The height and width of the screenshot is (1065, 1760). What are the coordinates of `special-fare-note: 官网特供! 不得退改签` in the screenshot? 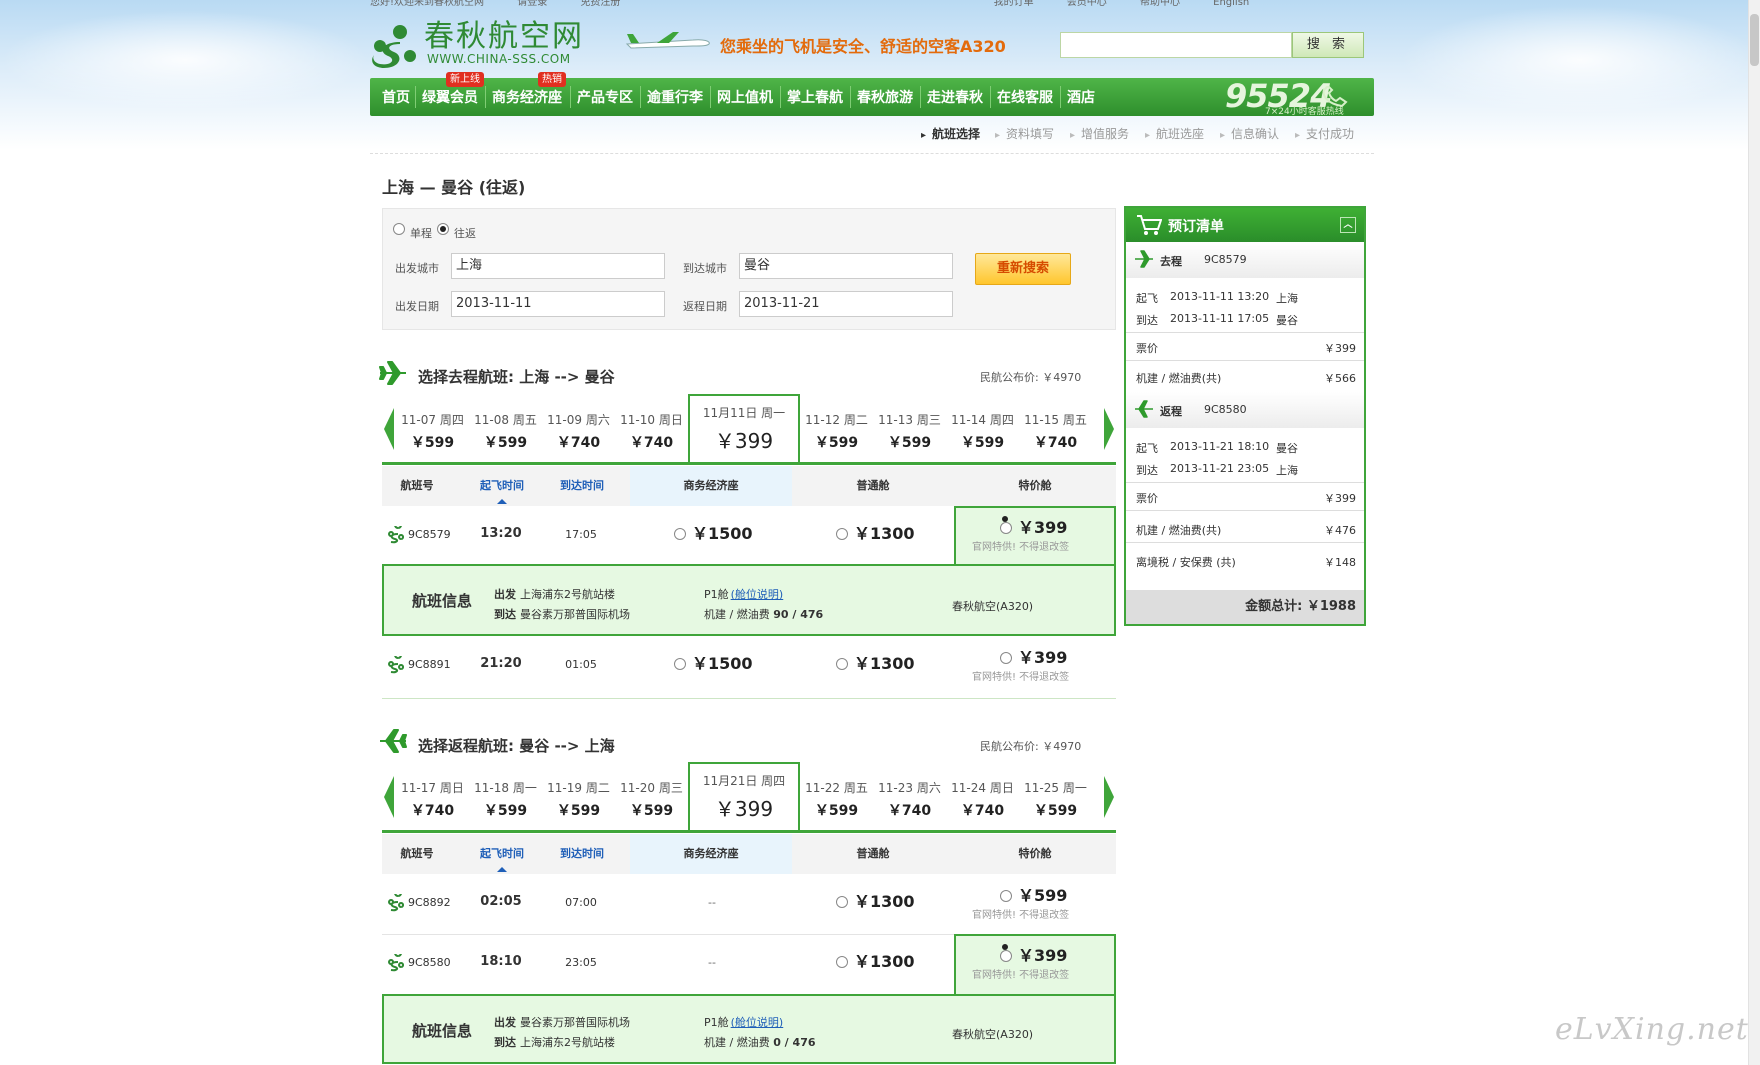 It's located at (1021, 547).